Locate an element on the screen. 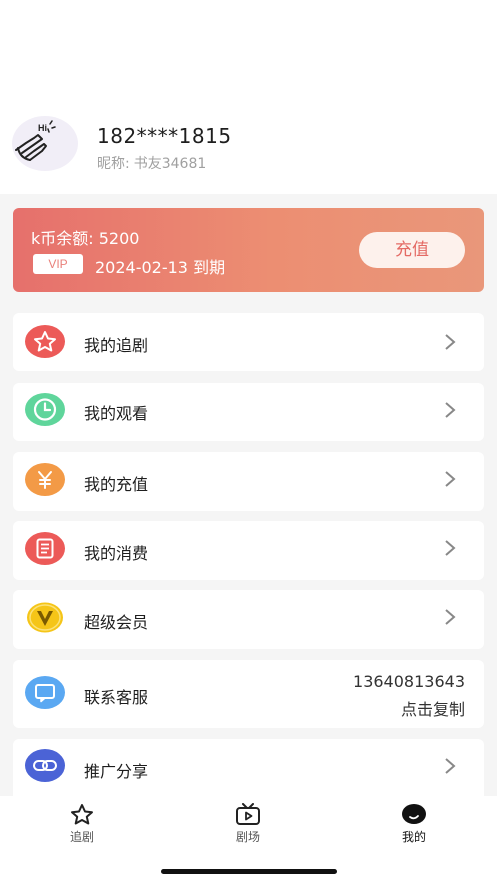 Image resolution: width=497 pixels, height=883 pixels. service-phone-number: 13640813643 is located at coordinates (409, 681).